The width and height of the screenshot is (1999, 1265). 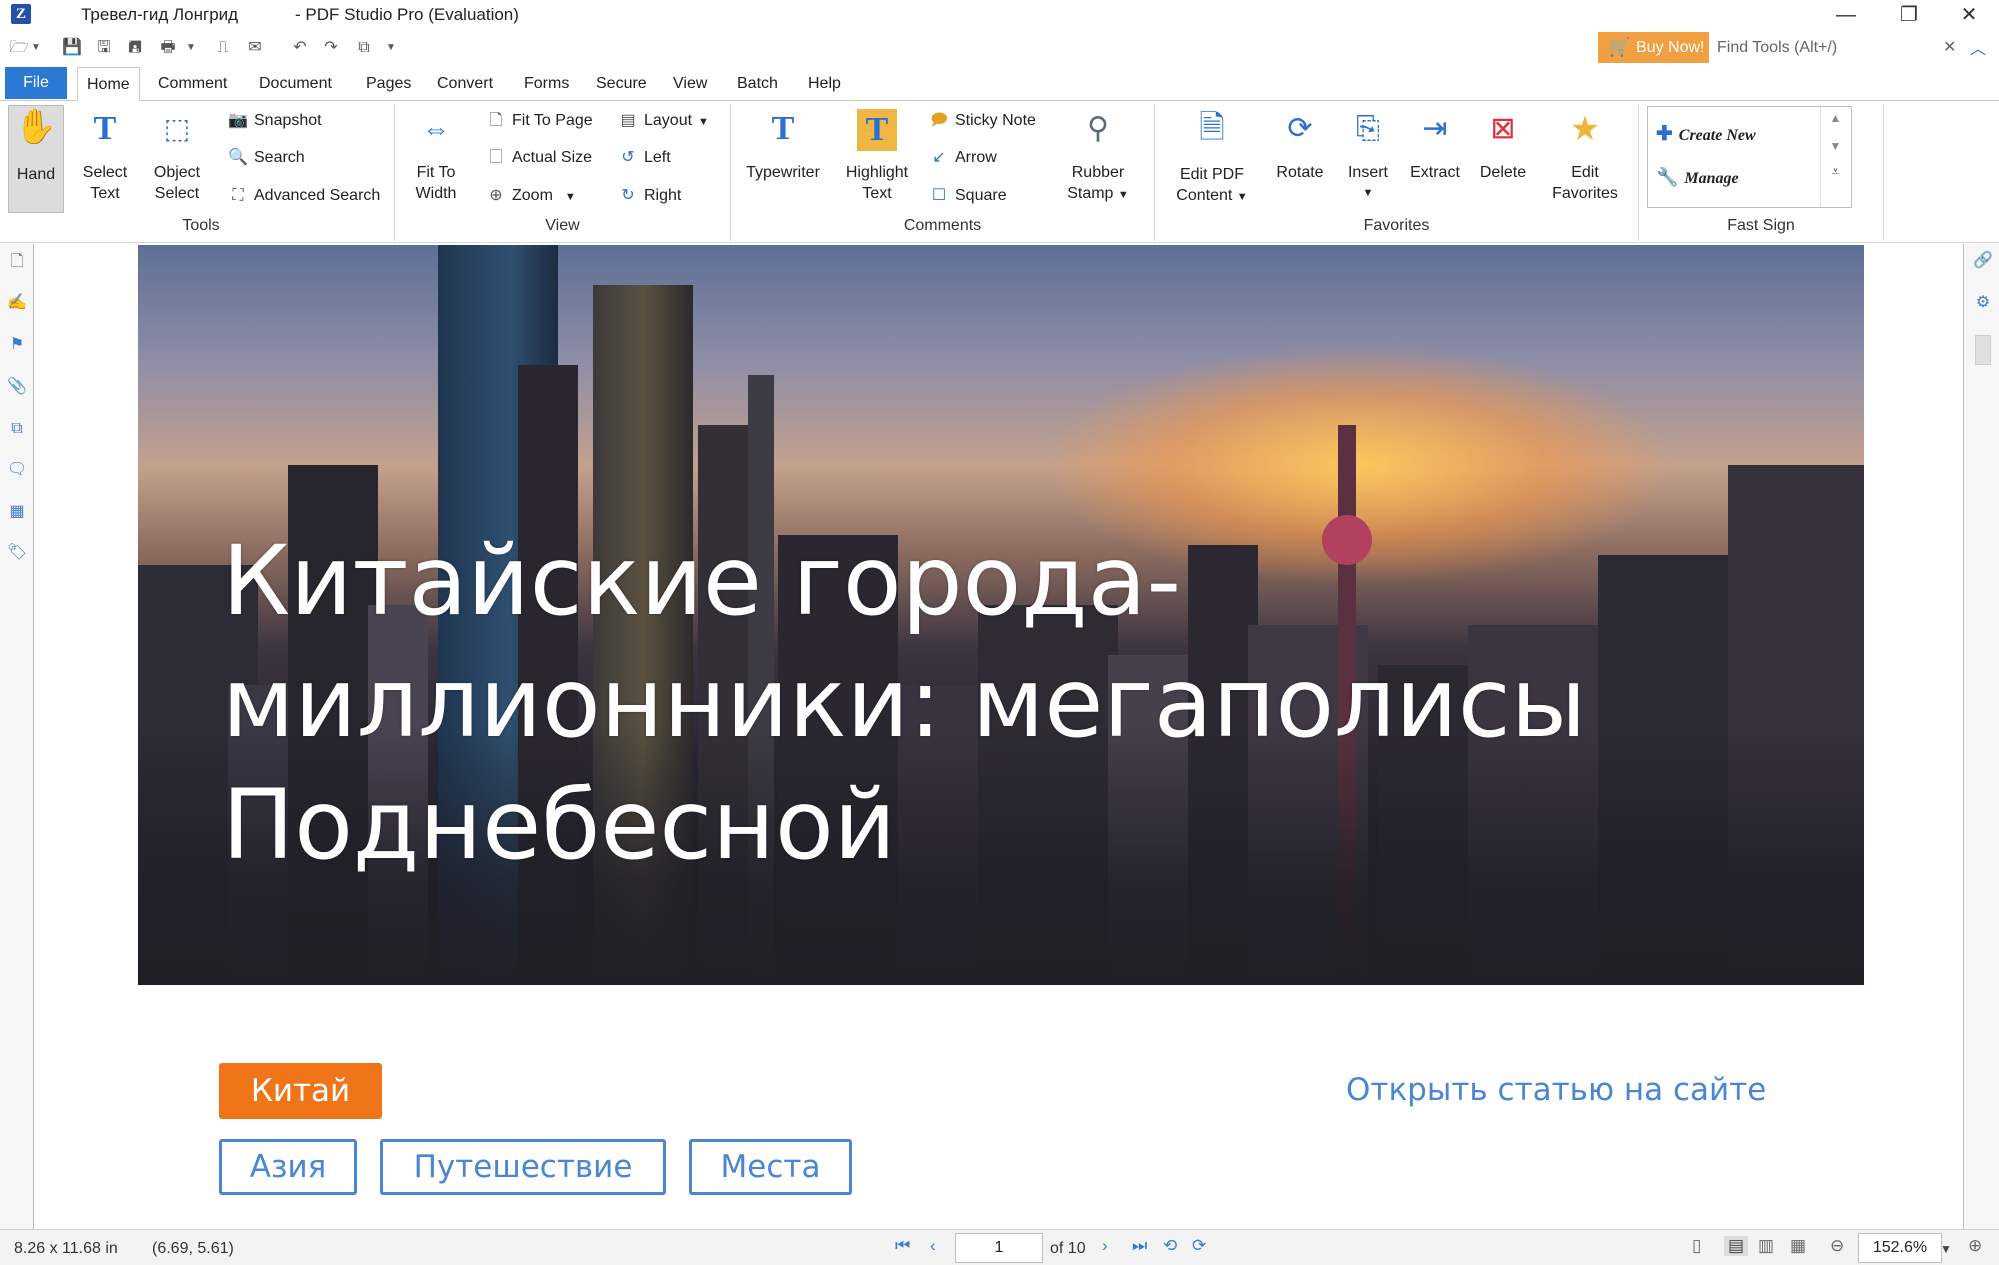 What do you see at coordinates (1835, 118) in the screenshot?
I see `scroll-up-icon: ▲` at bounding box center [1835, 118].